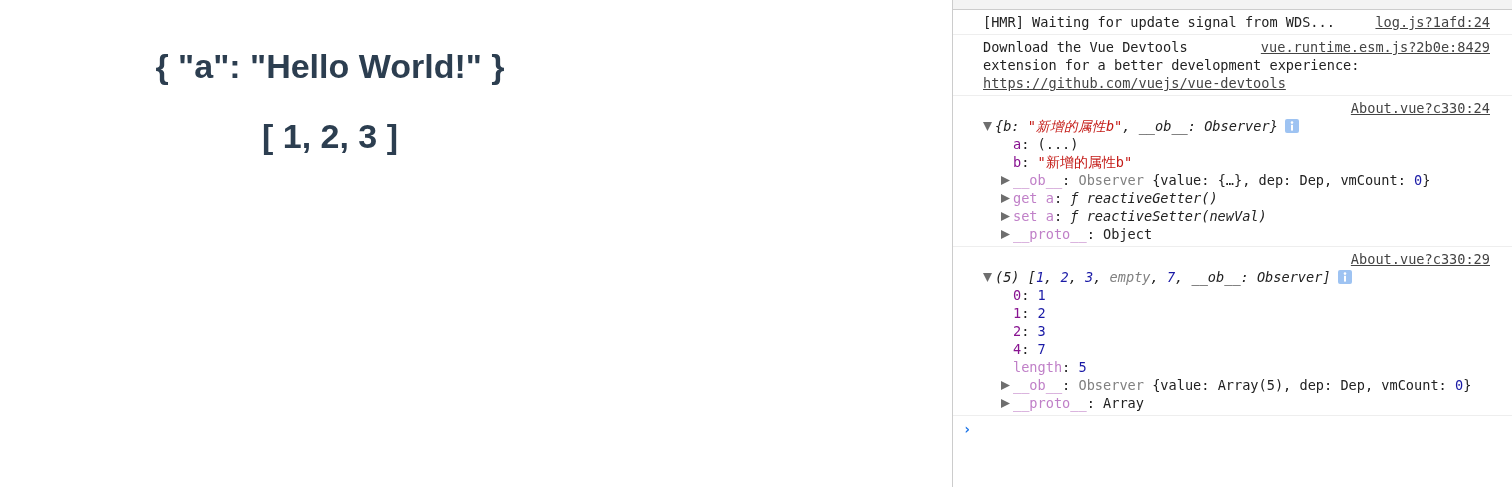 The image size is (1512, 487). What do you see at coordinates (1136, 126) in the screenshot?
I see `object-summary: {b: "新增的属性b", __ob__: Observer}` at bounding box center [1136, 126].